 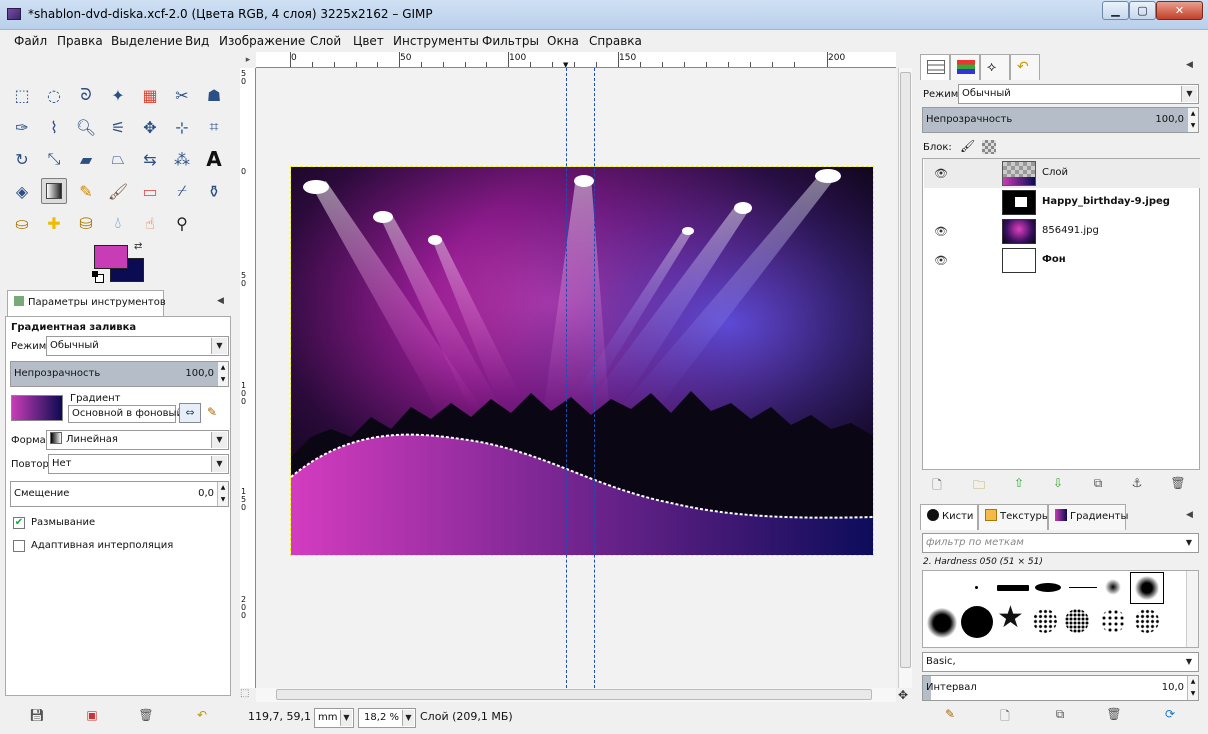 What do you see at coordinates (1062, 231) in the screenshot?
I see `layer-row: 👁︎ 856491.jpg` at bounding box center [1062, 231].